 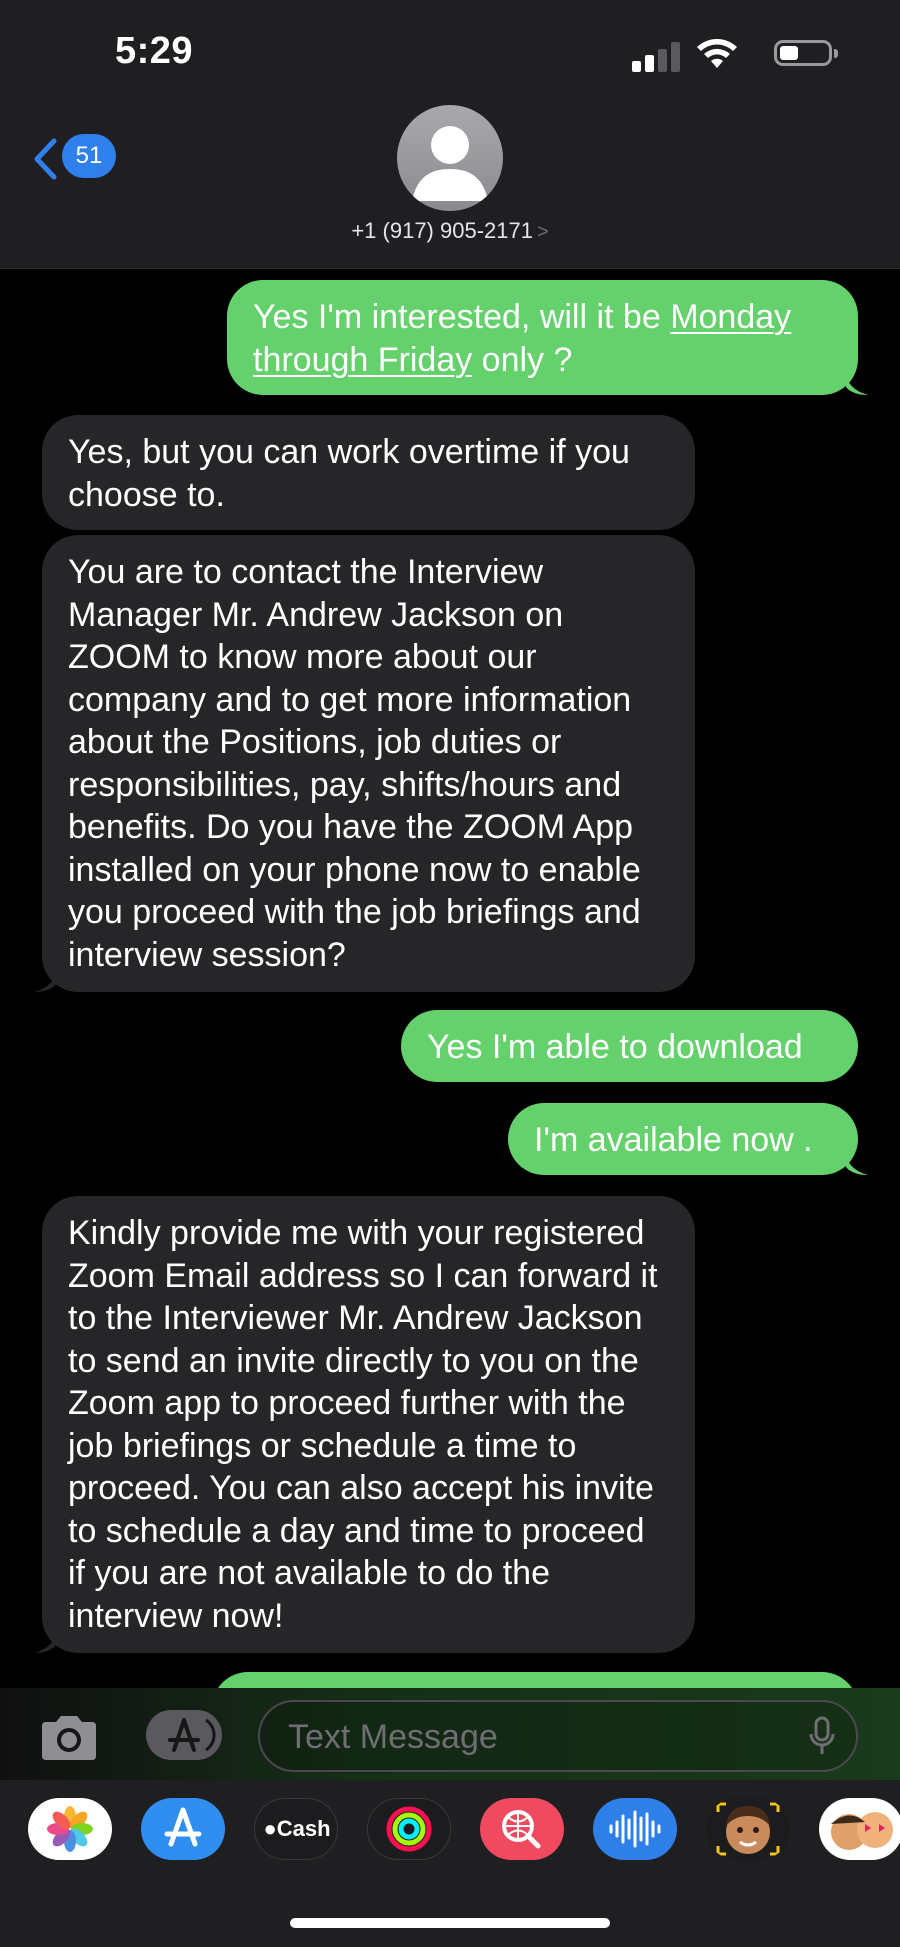 What do you see at coordinates (442, 230) in the screenshot?
I see `contact-number: +1 (917) 905-2171` at bounding box center [442, 230].